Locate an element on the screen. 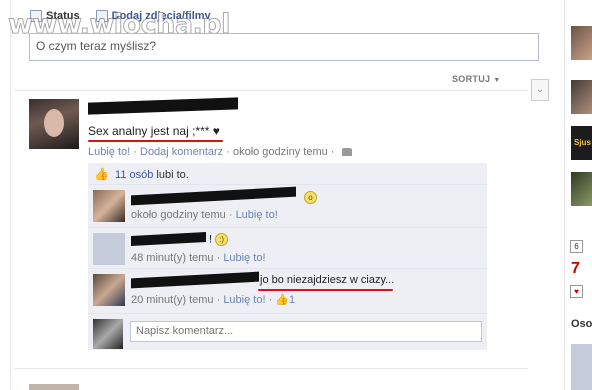 The width and height of the screenshot is (592, 390). comment-meta: 48 minut(y) temu · Lubię to! is located at coordinates (198, 258).